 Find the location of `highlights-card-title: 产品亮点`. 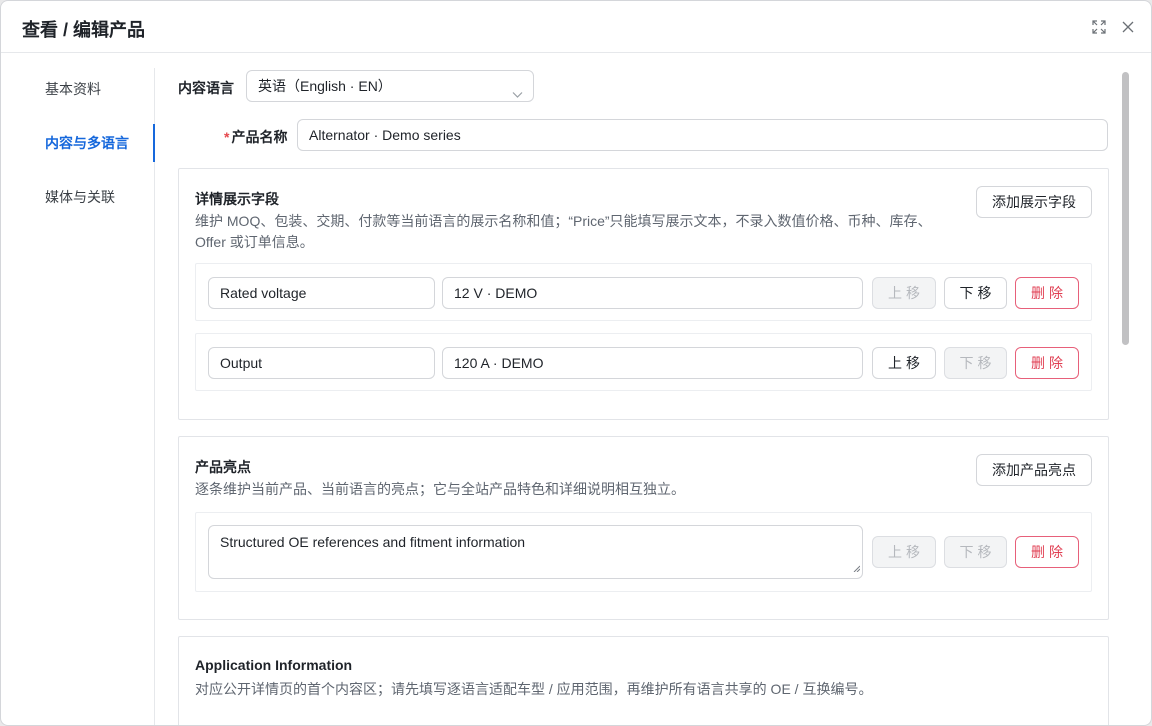

highlights-card-title: 产品亮点 is located at coordinates (223, 467).